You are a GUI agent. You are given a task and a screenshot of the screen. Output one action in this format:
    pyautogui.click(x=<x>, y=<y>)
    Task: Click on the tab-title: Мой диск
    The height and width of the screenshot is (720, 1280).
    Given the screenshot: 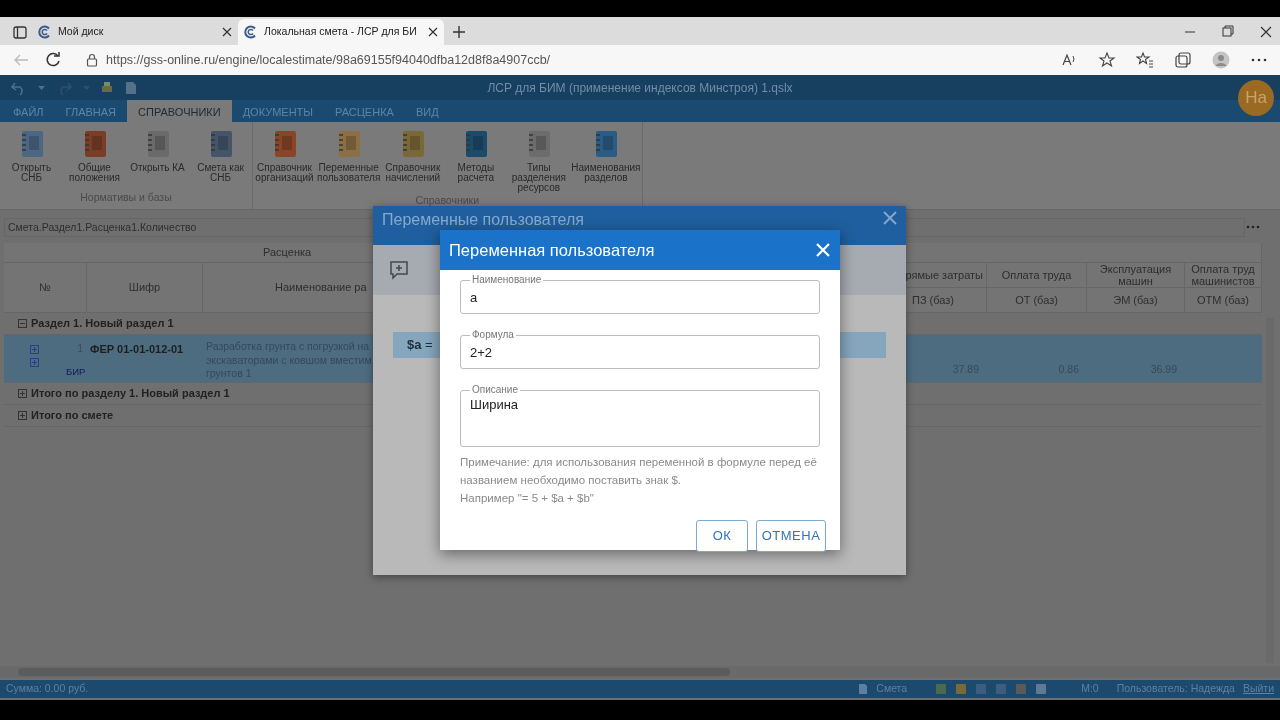 What is the action you would take?
    pyautogui.click(x=81, y=32)
    